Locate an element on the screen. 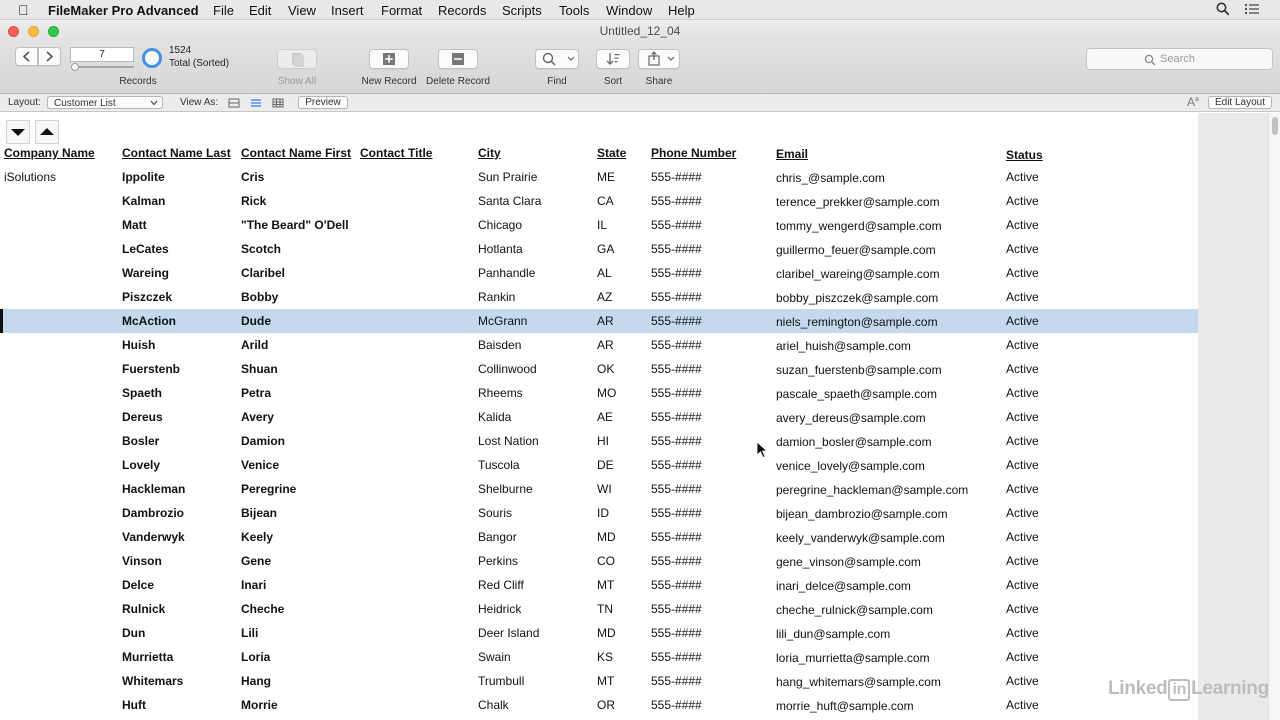 The height and width of the screenshot is (720, 1280). column-header-state: State is located at coordinates (611, 153).